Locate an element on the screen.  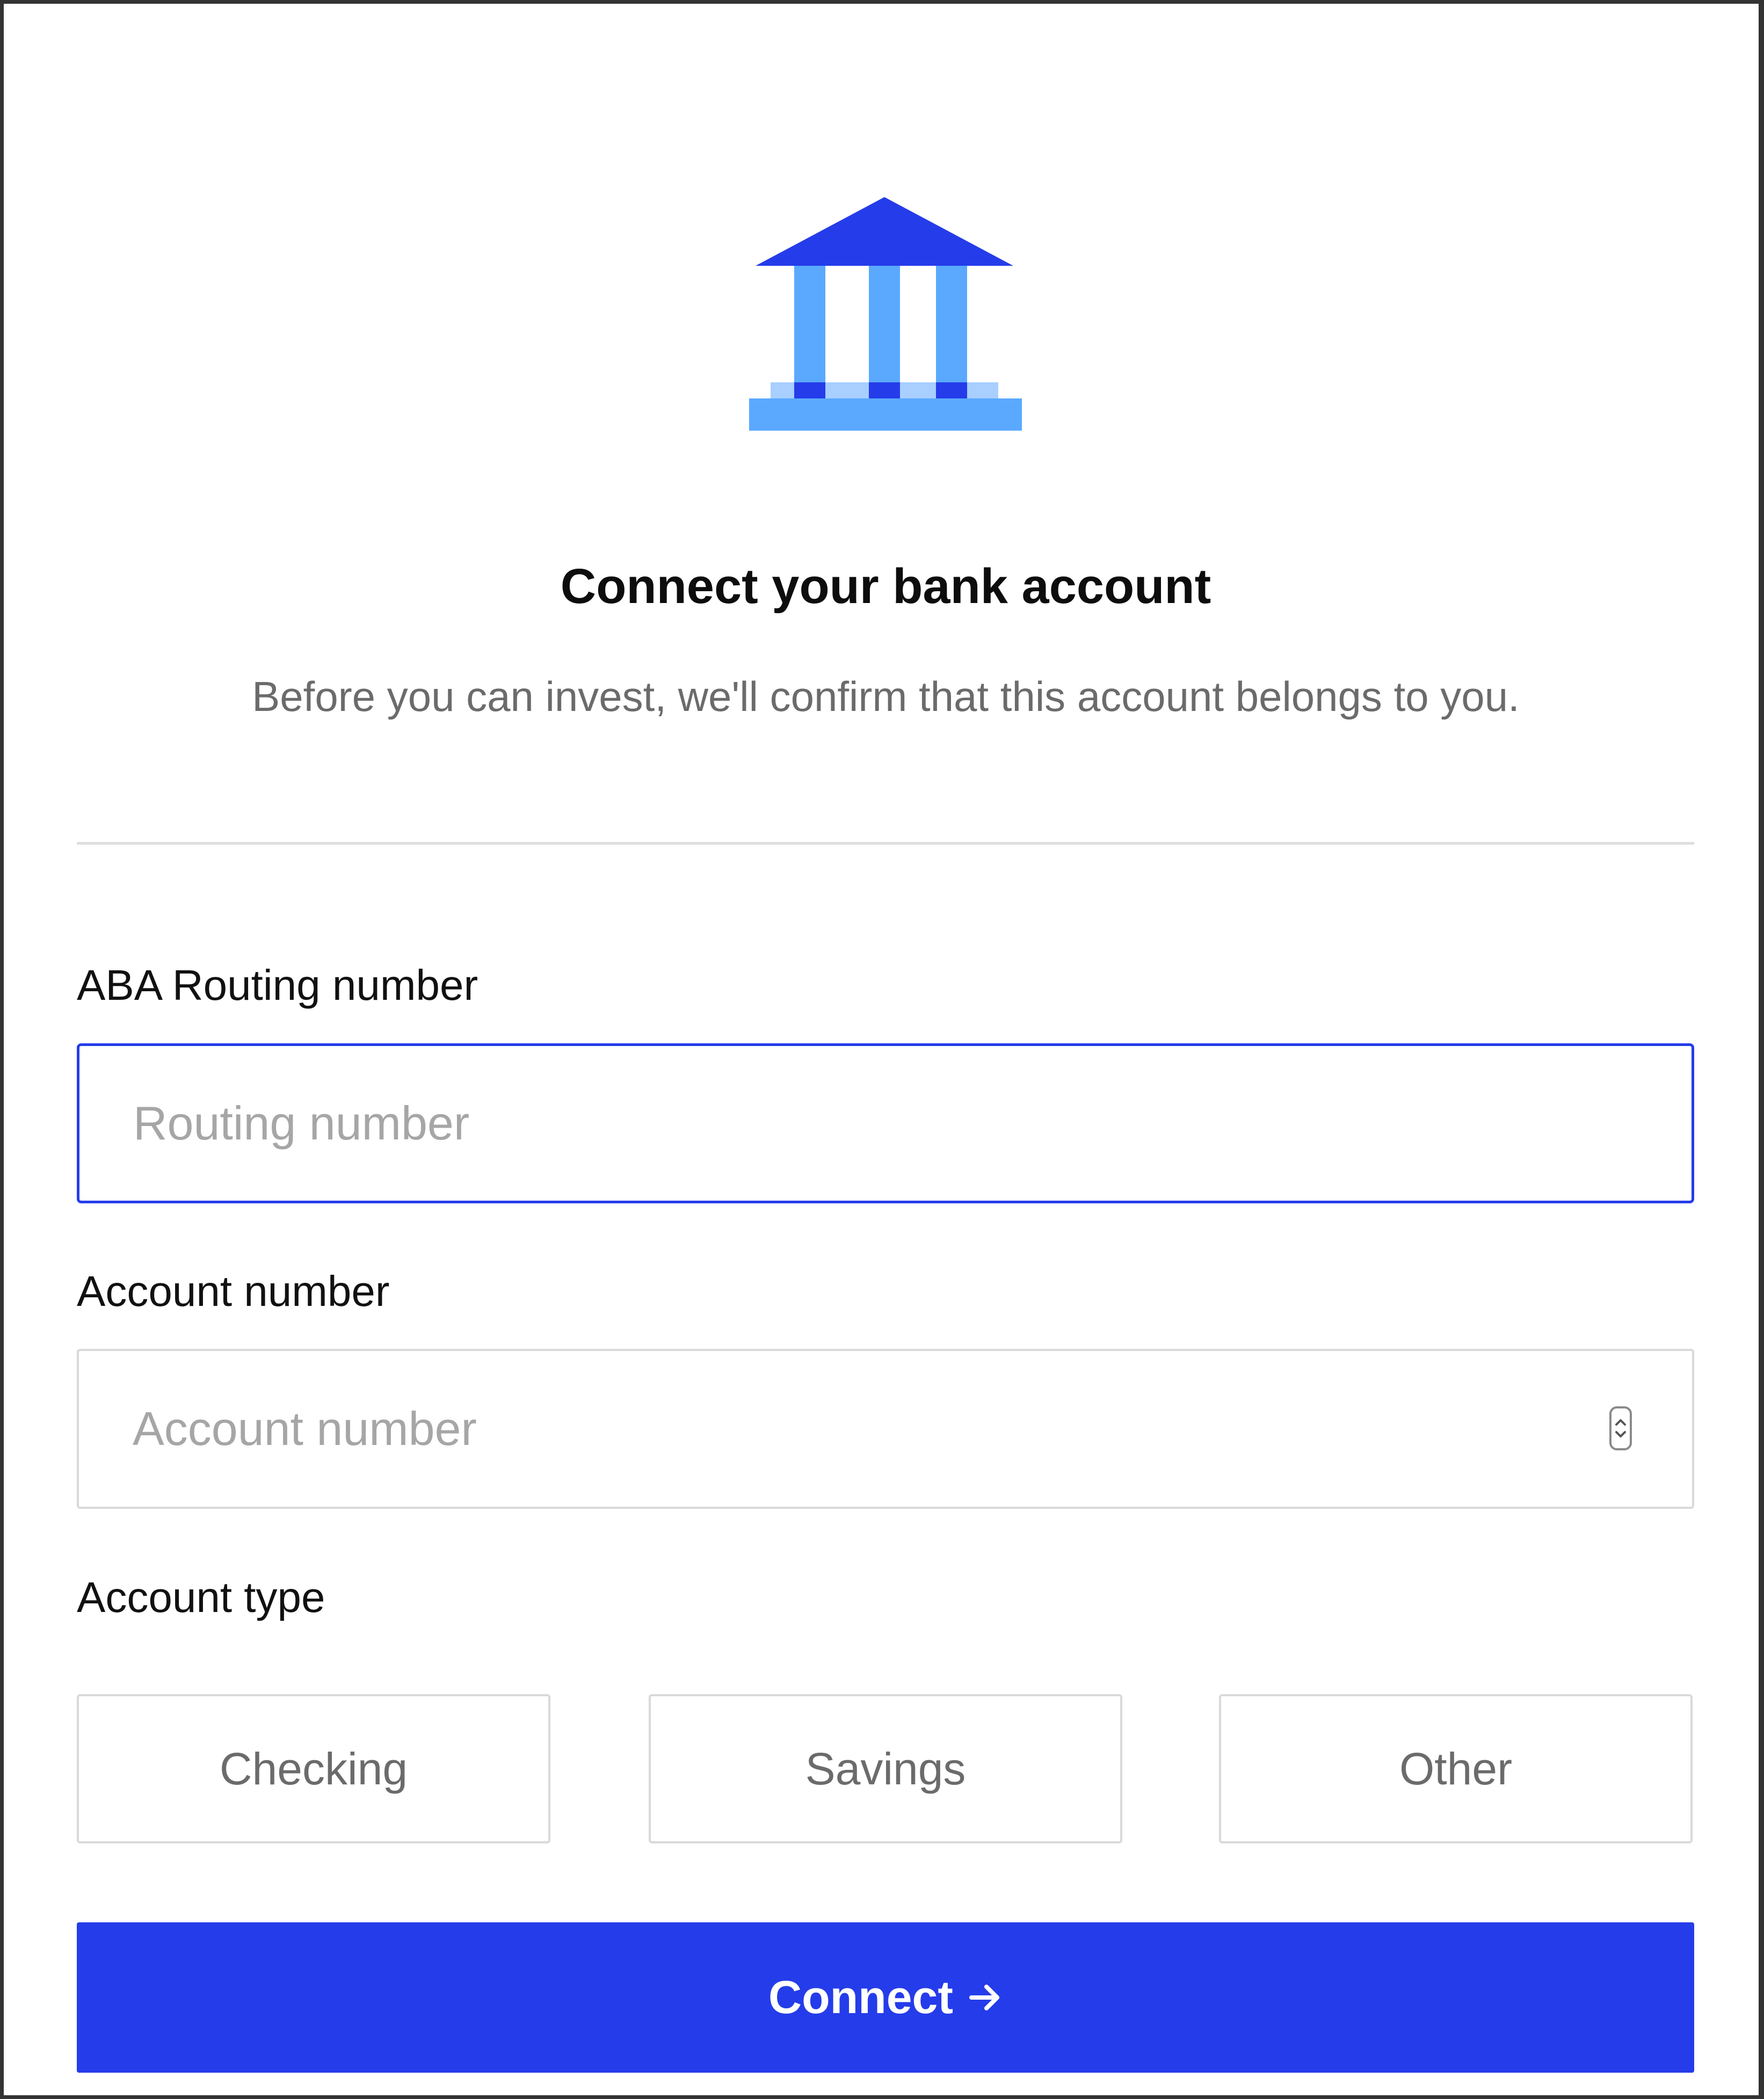
connect-button: Connect is located at coordinates (885, 1998).